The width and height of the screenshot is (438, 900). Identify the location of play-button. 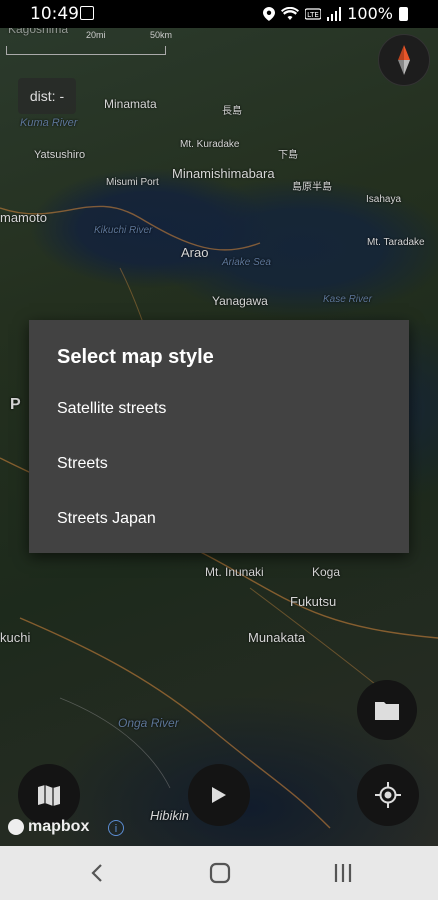
(219, 795).